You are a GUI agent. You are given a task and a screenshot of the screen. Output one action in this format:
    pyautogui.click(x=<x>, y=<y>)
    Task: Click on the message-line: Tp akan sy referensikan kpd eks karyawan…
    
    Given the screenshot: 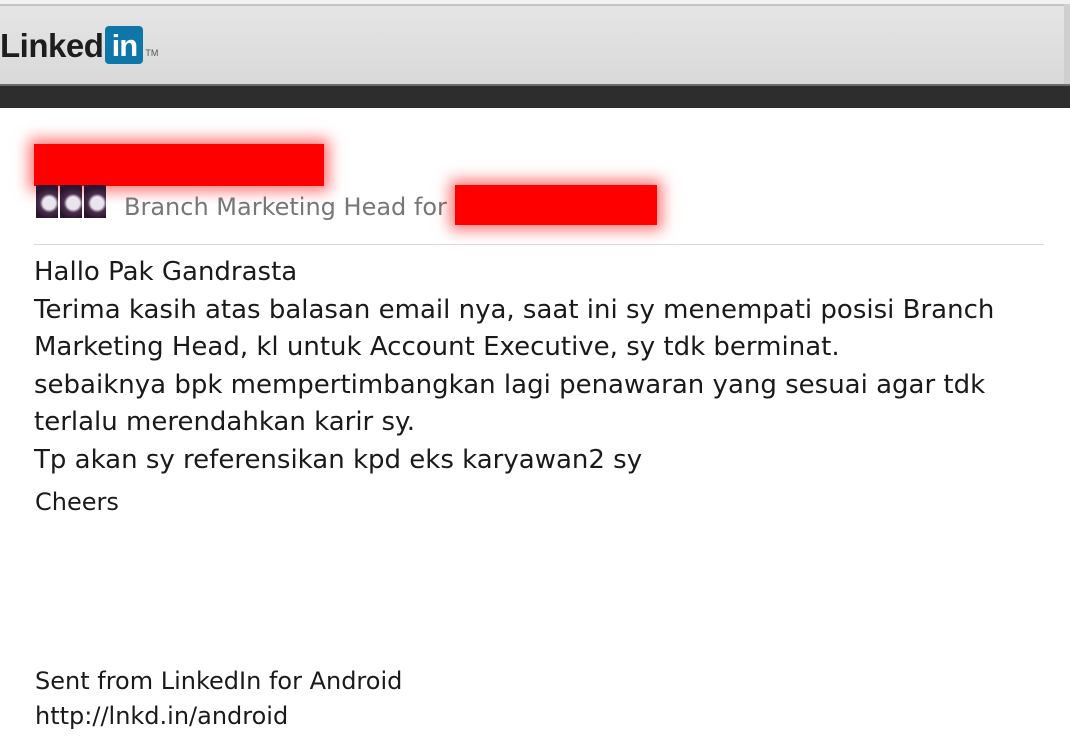 What is the action you would take?
    pyautogui.click(x=338, y=459)
    